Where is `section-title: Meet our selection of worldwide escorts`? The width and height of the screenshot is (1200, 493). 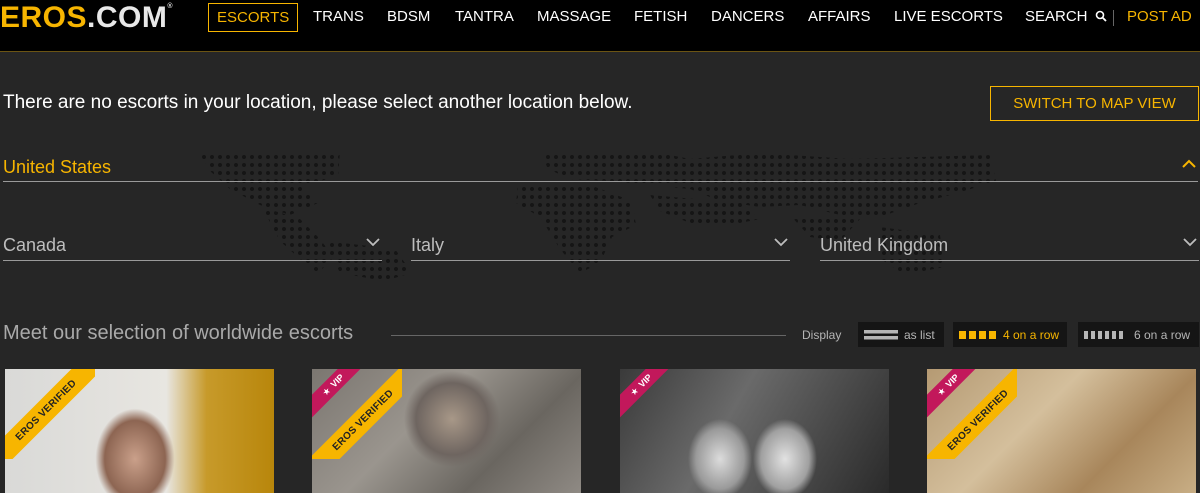
section-title: Meet our selection of worldwide escorts is located at coordinates (178, 333).